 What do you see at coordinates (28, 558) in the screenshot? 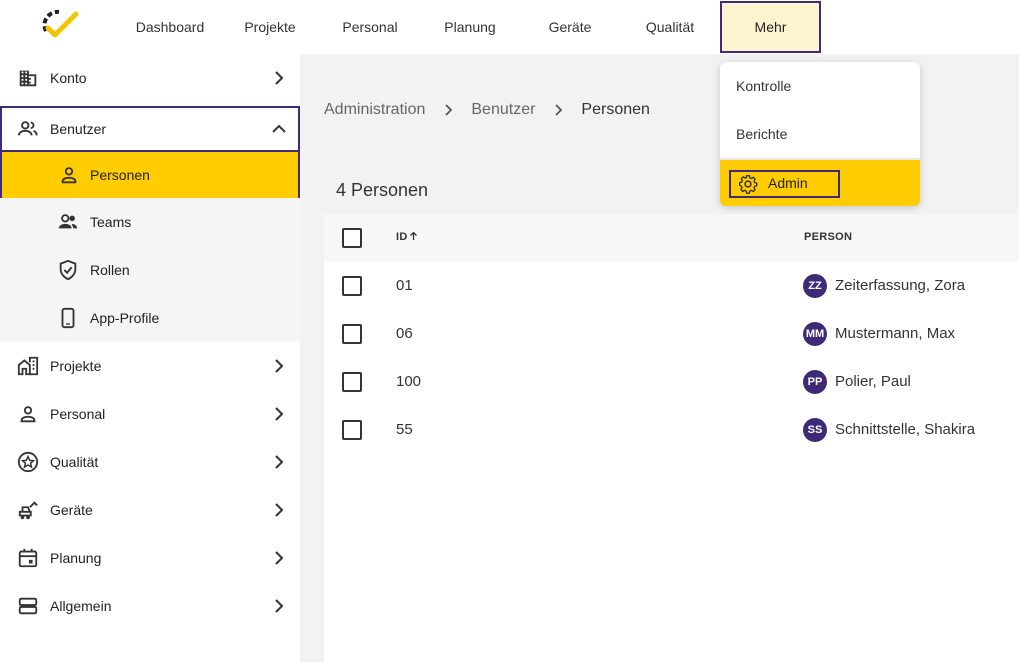
I see `calendar-icon` at bounding box center [28, 558].